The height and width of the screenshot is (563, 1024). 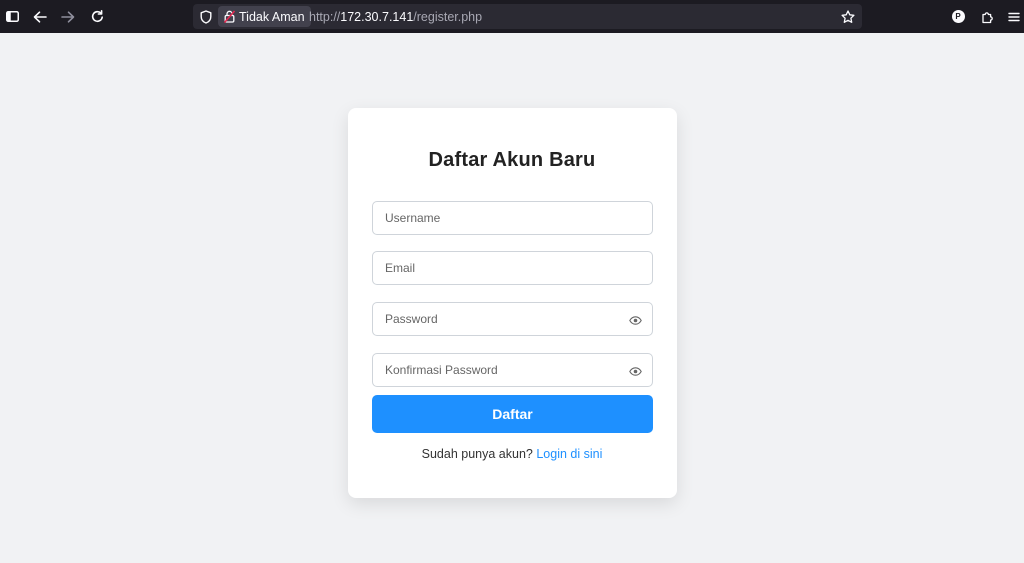 What do you see at coordinates (448, 16) in the screenshot?
I see `url-path: /register.php` at bounding box center [448, 16].